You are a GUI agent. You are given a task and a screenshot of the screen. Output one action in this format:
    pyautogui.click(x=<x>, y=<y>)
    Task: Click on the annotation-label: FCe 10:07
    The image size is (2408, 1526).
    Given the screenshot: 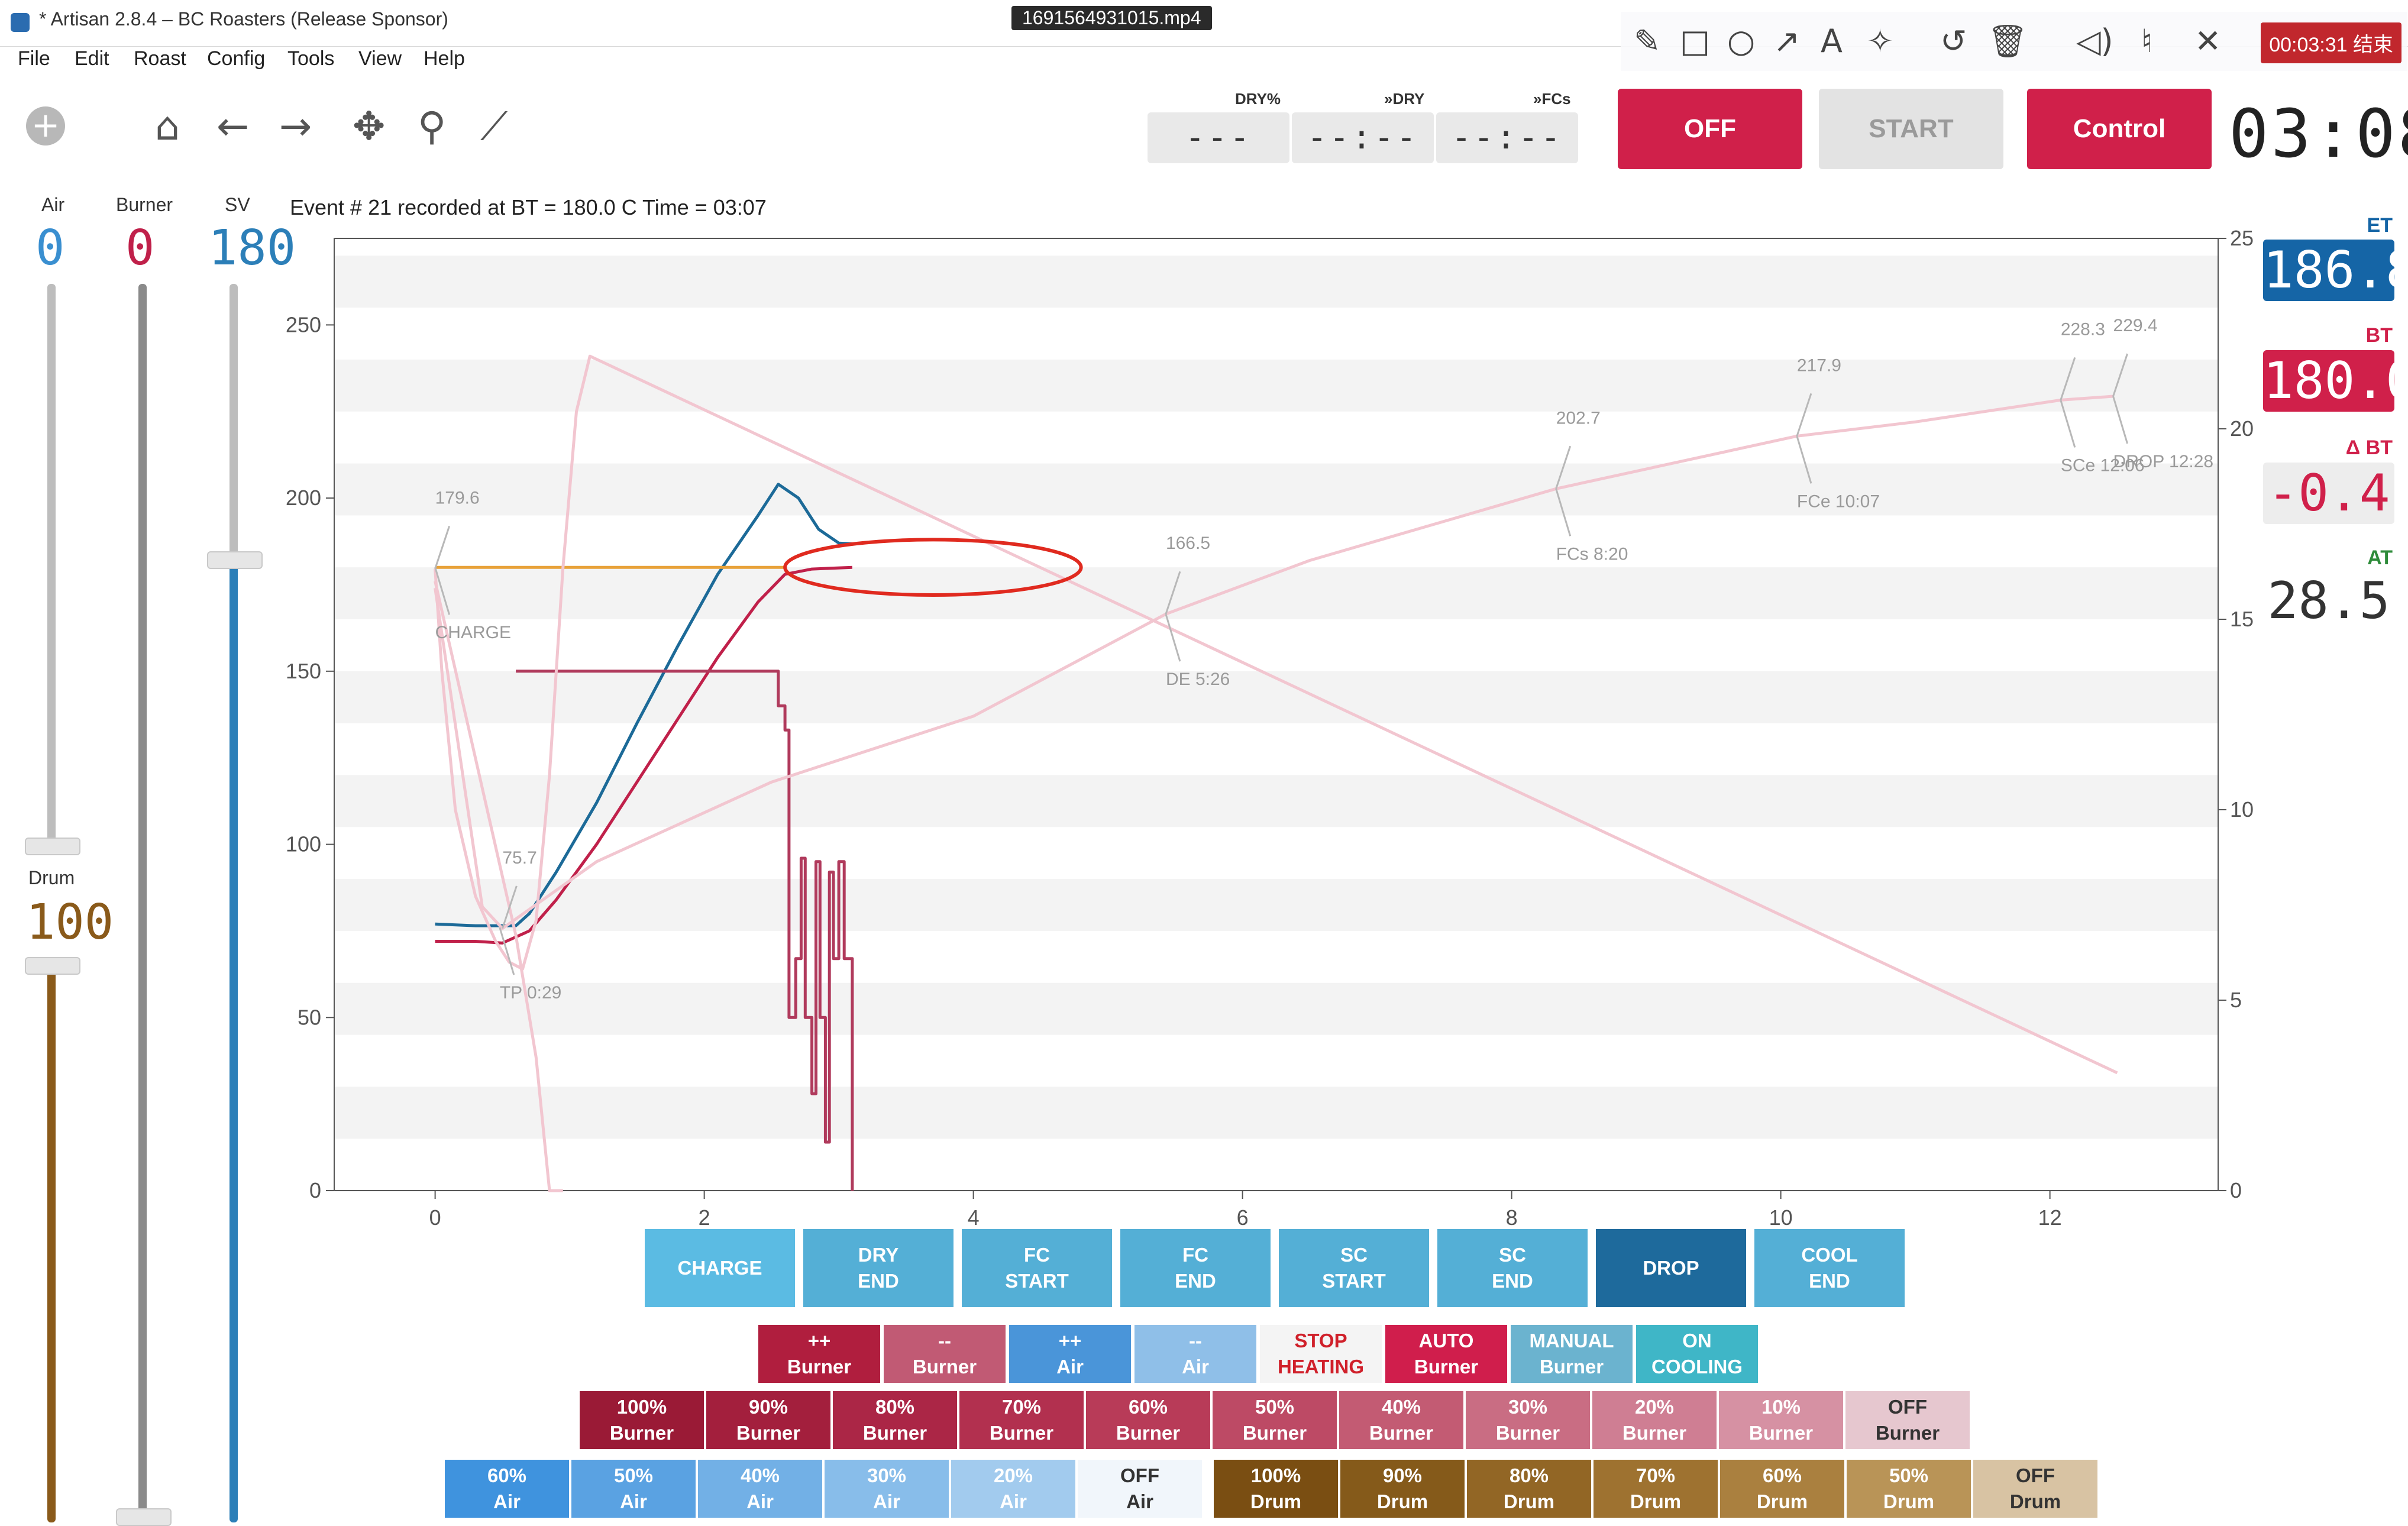 What is the action you would take?
    pyautogui.click(x=1838, y=501)
    